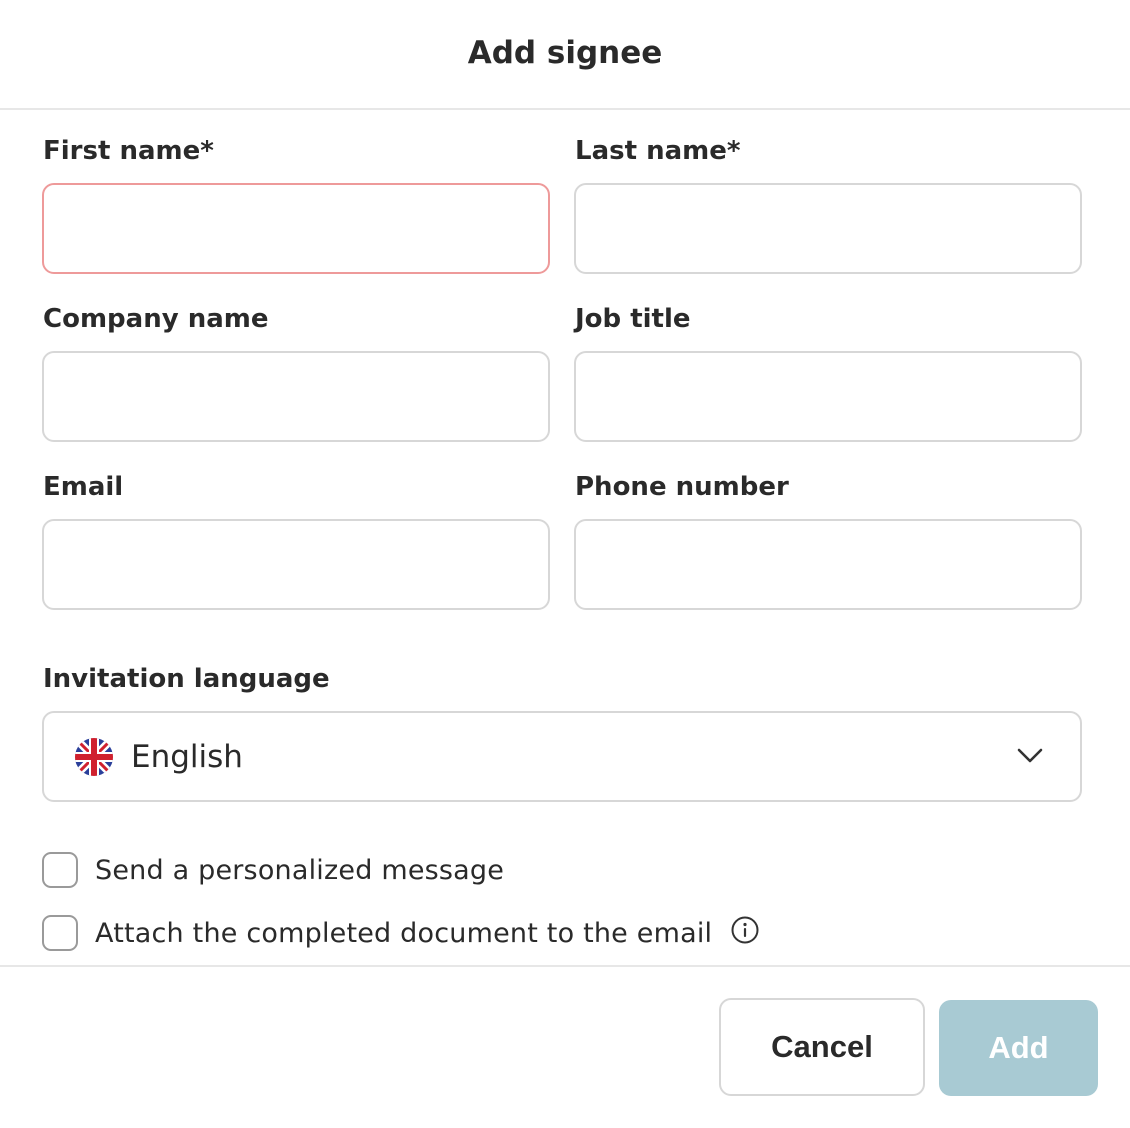 This screenshot has width=1130, height=1128. Describe the element at coordinates (60, 933) in the screenshot. I see `attach-document-checkbox` at that location.